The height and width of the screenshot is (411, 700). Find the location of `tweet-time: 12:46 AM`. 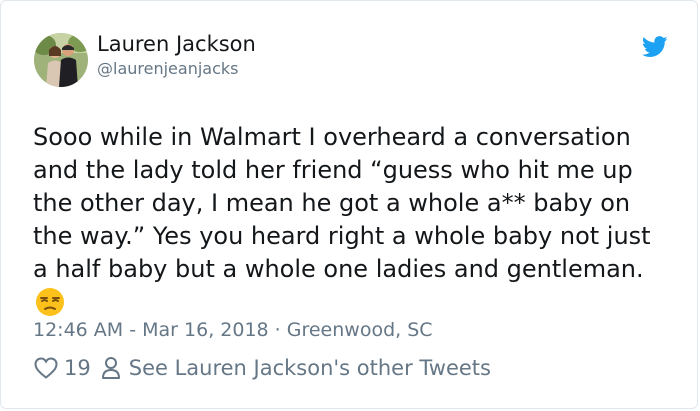

tweet-time: 12:46 AM is located at coordinates (78, 330).